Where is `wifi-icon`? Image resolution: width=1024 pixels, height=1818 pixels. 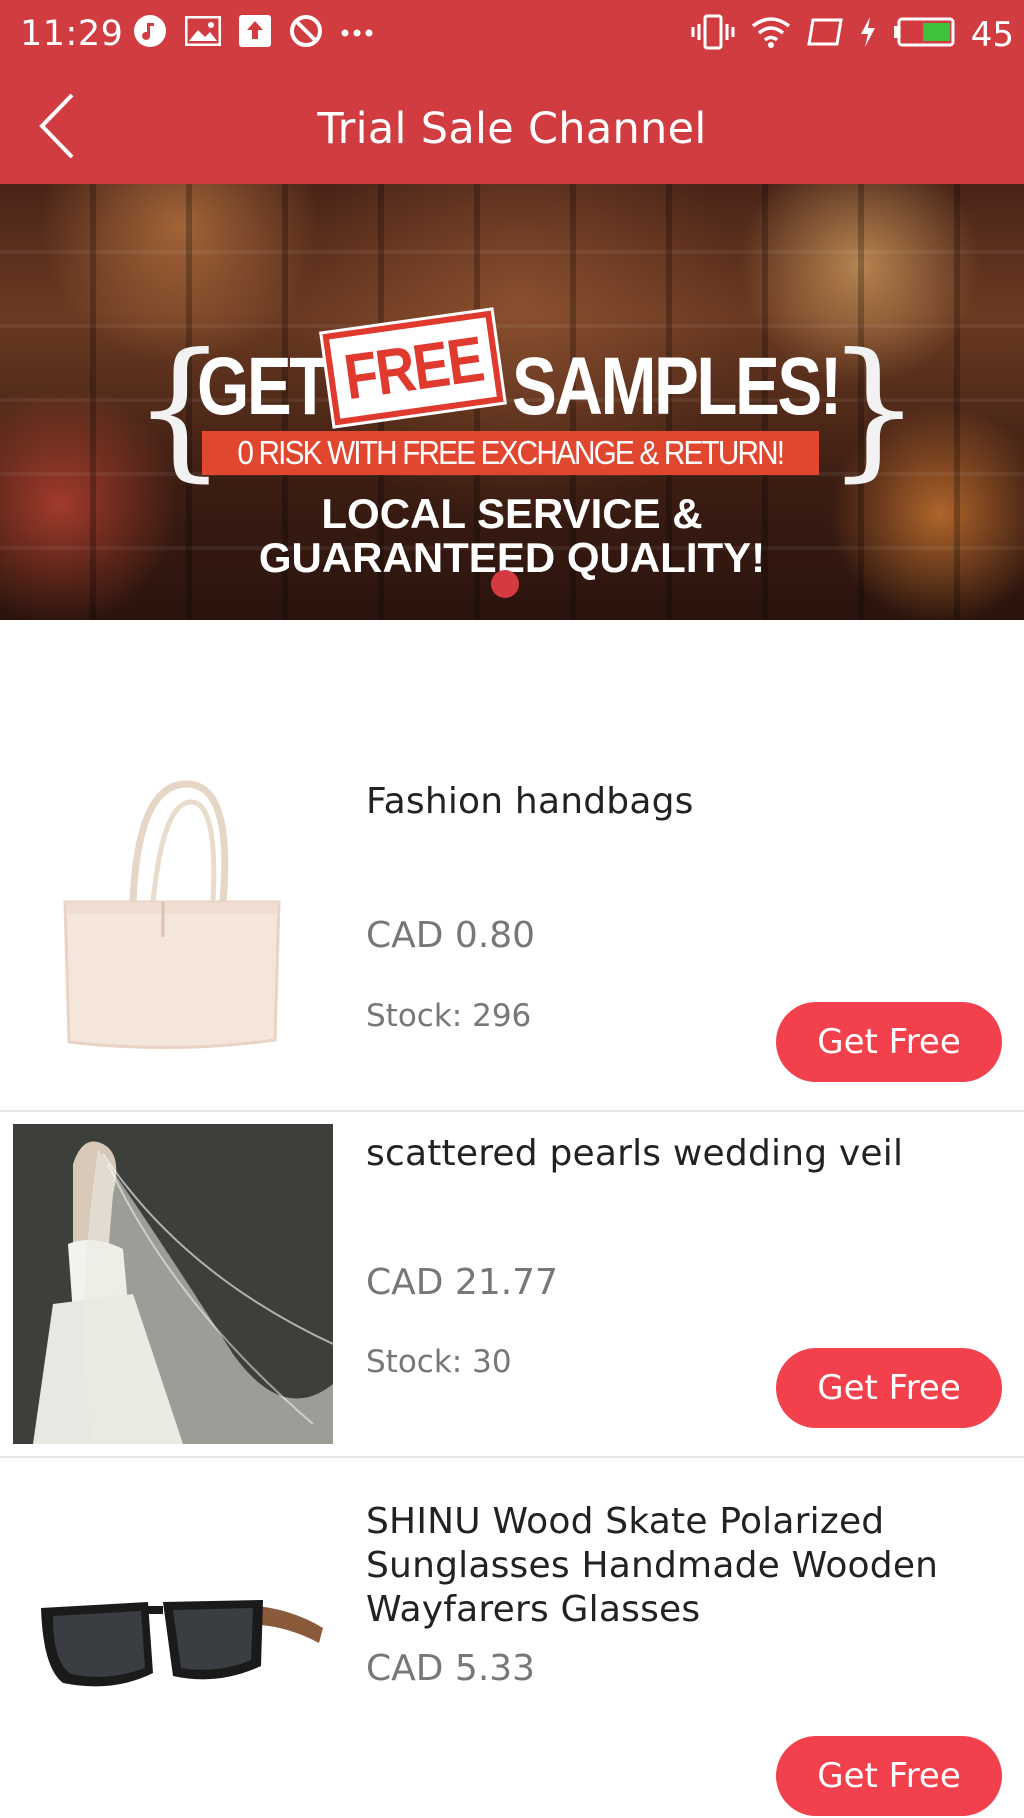 wifi-icon is located at coordinates (771, 34).